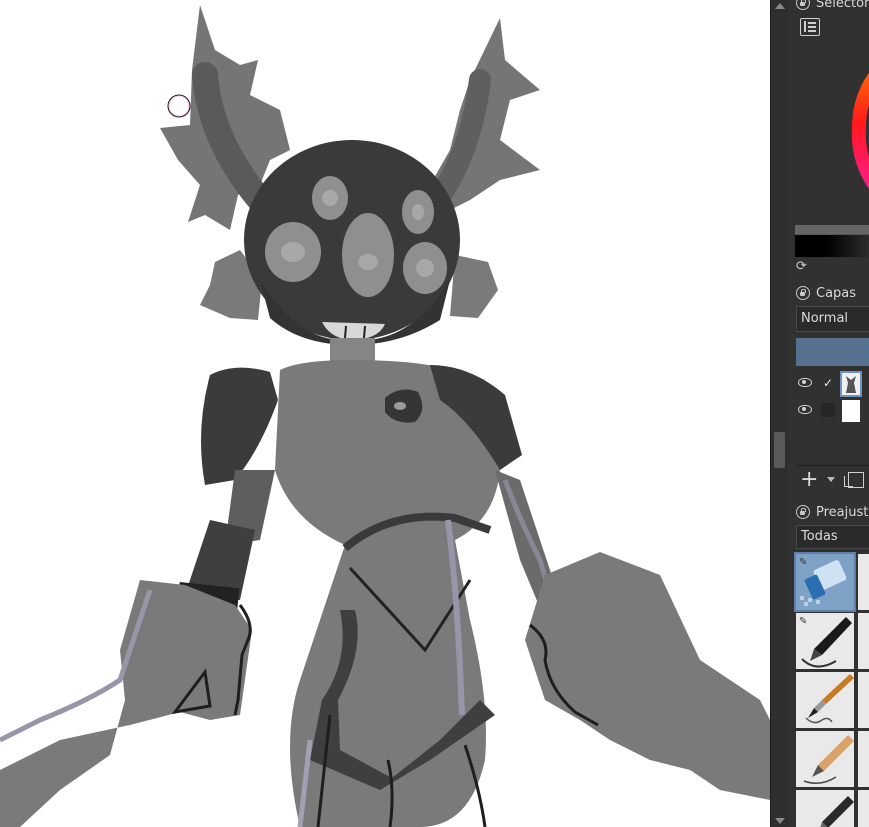 The width and height of the screenshot is (869, 827). What do you see at coordinates (832, 319) in the screenshot?
I see `blend-mode-select: Normal` at bounding box center [832, 319].